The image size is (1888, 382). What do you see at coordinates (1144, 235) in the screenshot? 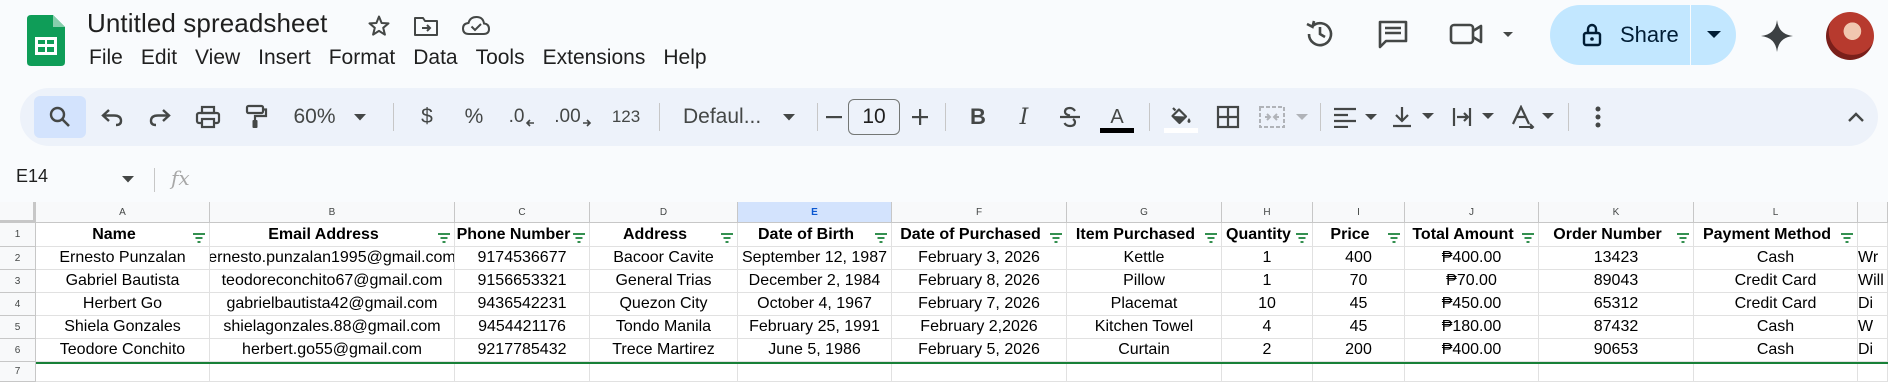
I see `header-cell: Item Purchased` at bounding box center [1144, 235].